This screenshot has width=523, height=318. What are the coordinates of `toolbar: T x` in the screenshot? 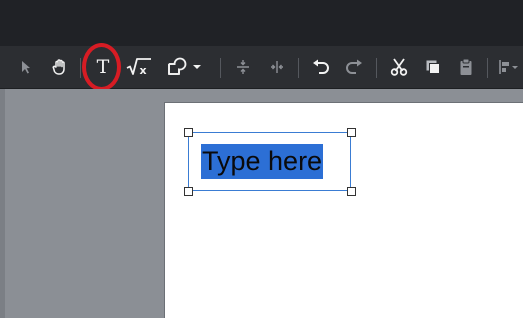 It's located at (261, 67).